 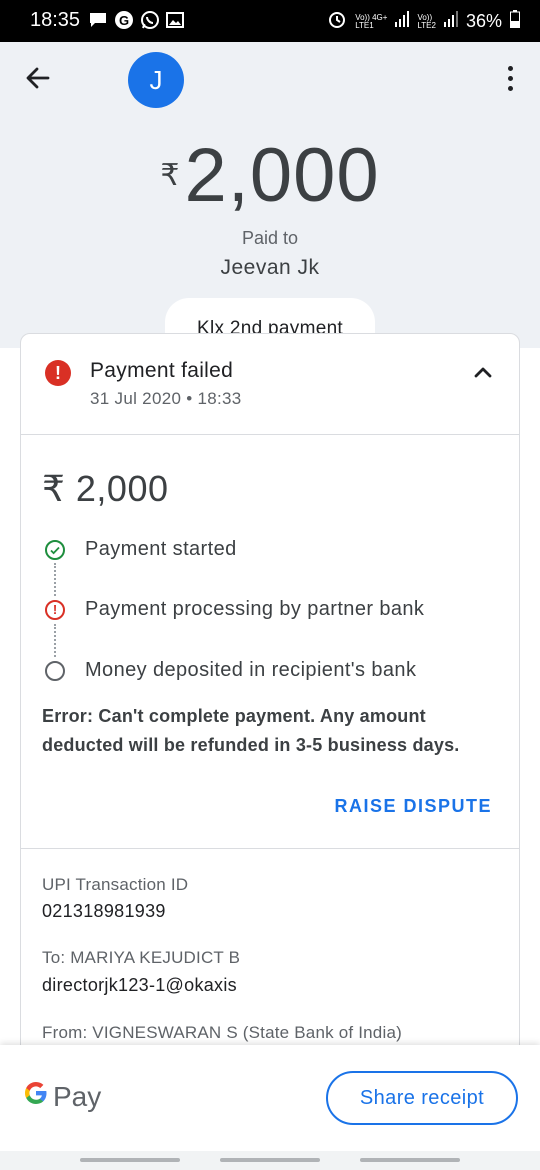 What do you see at coordinates (275, 553) in the screenshot?
I see `step-payment-started: Payment started` at bounding box center [275, 553].